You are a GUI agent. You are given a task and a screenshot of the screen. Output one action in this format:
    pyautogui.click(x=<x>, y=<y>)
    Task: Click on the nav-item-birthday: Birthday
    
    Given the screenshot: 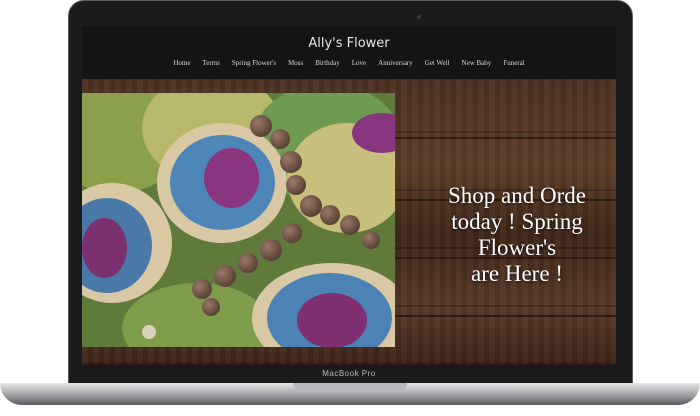 What is the action you would take?
    pyautogui.click(x=327, y=63)
    